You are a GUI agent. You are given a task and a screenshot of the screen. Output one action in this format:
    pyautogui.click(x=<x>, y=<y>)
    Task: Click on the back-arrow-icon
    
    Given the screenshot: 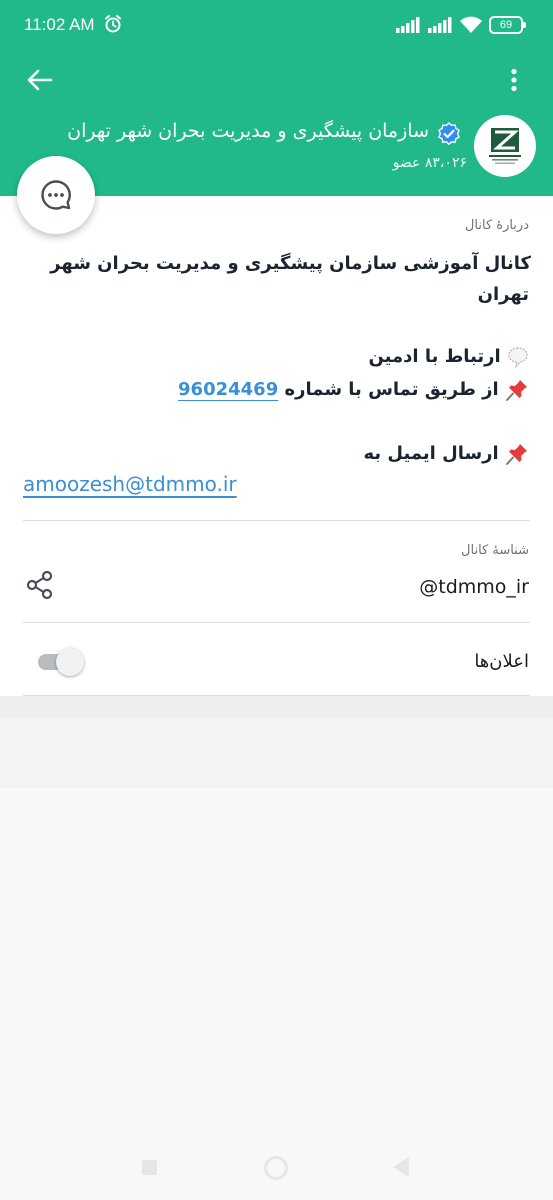 What is the action you would take?
    pyautogui.click(x=40, y=80)
    